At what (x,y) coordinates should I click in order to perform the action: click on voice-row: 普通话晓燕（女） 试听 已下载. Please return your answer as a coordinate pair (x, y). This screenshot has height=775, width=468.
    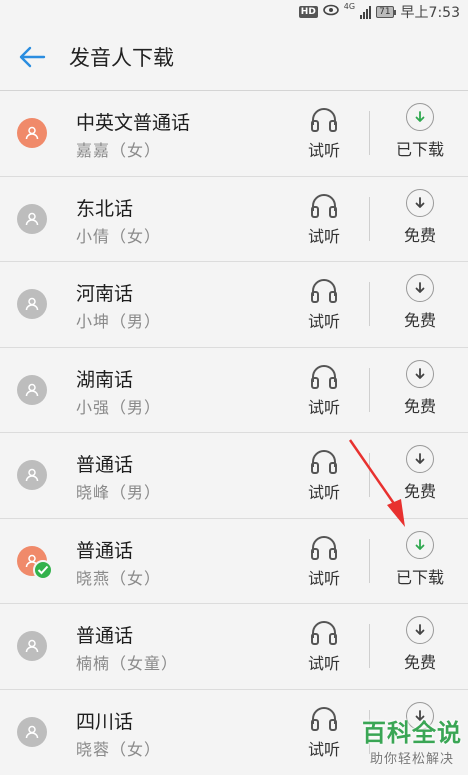
    Looking at the image, I should click on (234, 560).